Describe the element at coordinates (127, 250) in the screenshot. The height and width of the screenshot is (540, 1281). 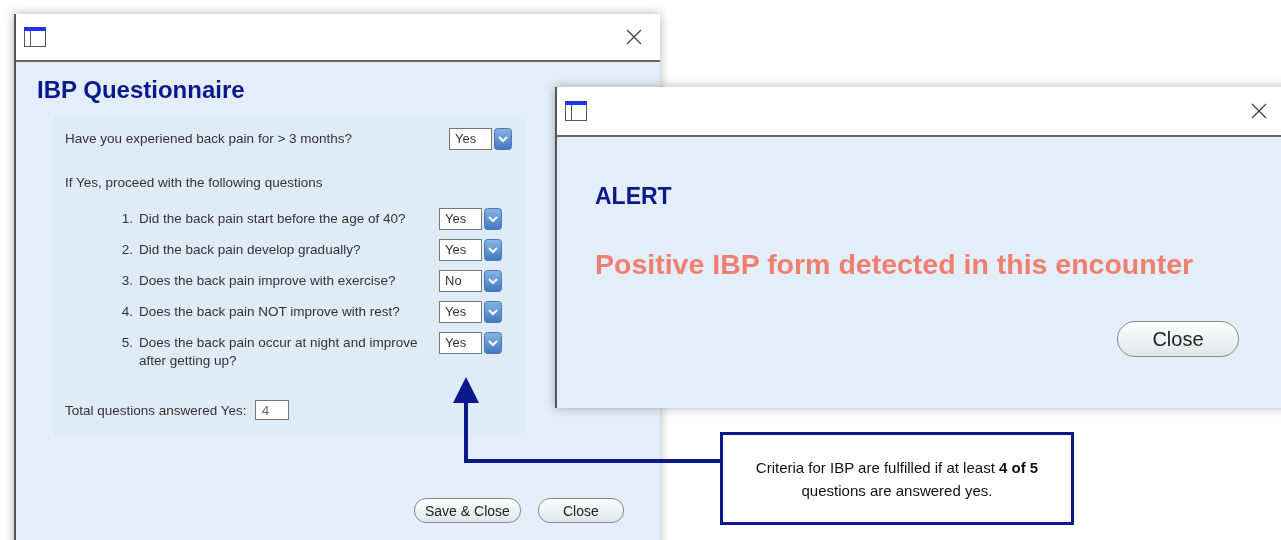
I see `question-number: 2.` at that location.